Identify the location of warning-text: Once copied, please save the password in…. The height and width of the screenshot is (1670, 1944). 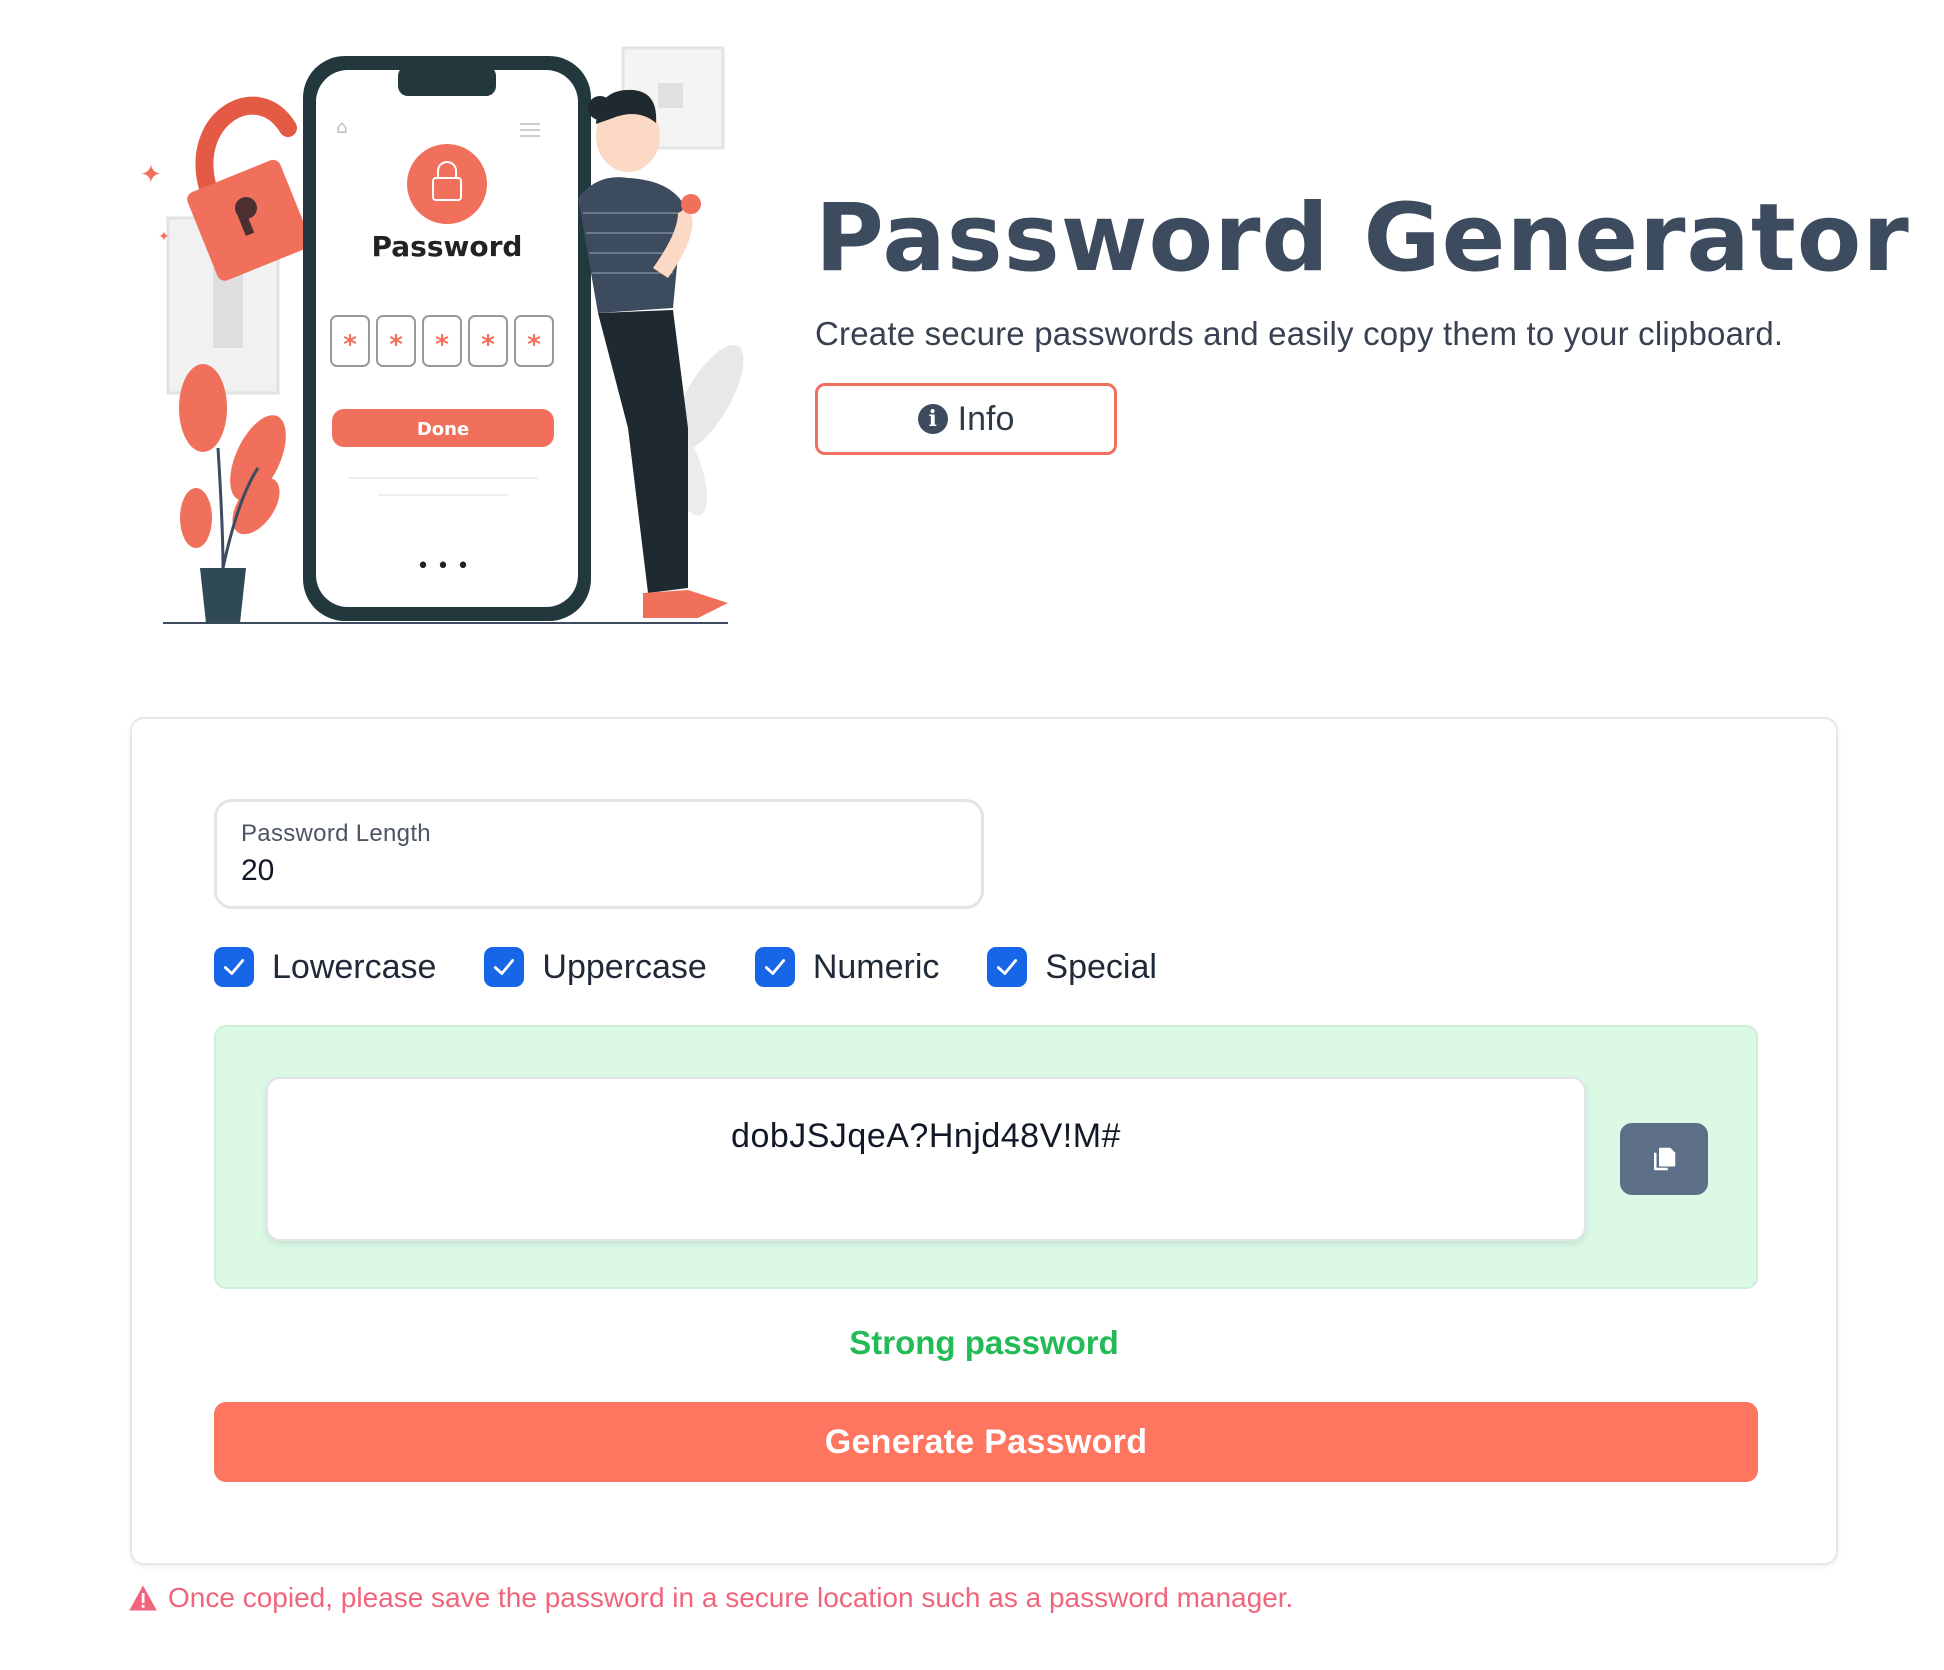
(731, 1597).